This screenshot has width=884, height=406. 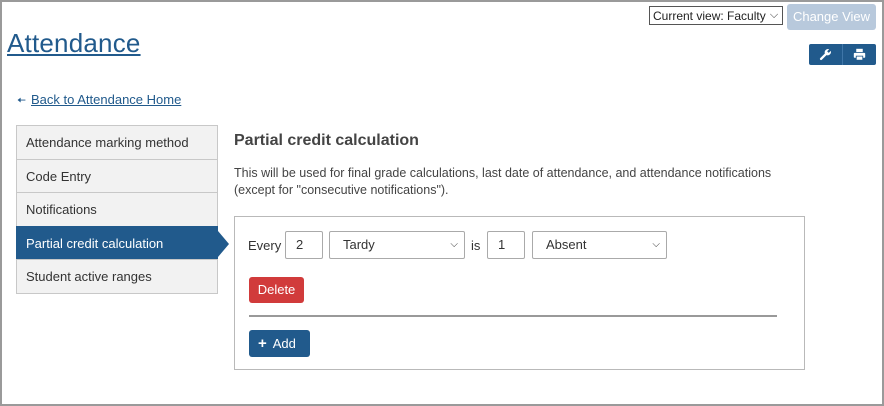 I want to click on wrench-icon, so click(x=825, y=55).